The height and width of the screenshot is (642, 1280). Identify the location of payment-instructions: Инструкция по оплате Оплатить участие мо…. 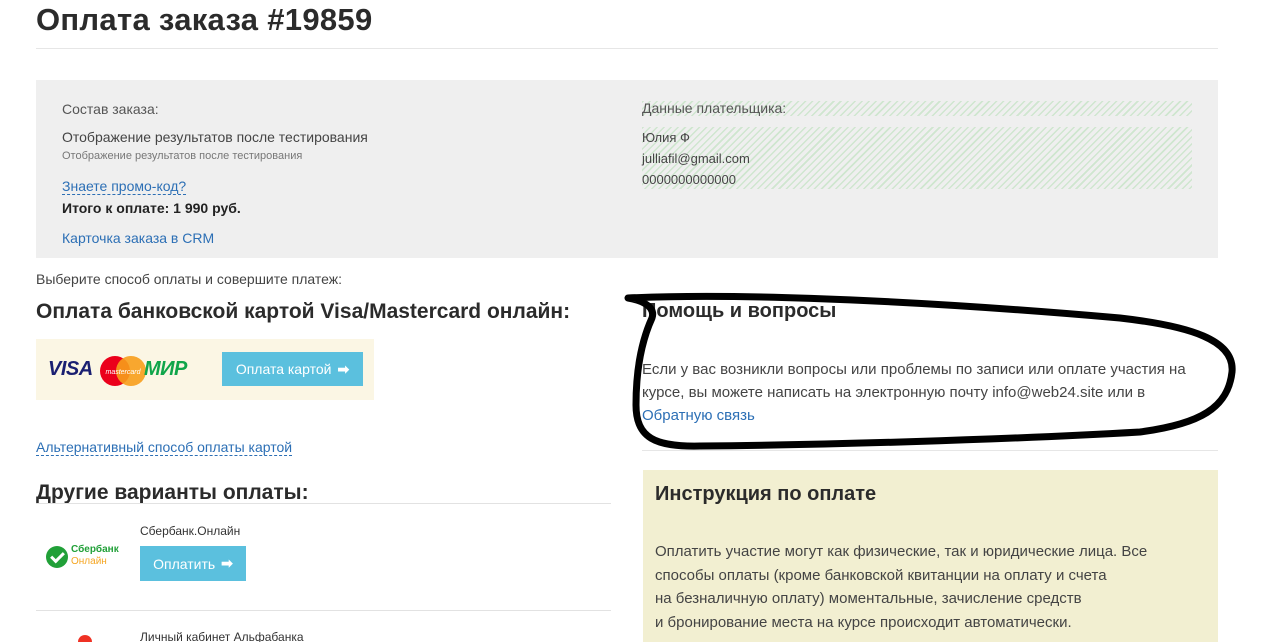
(930, 556).